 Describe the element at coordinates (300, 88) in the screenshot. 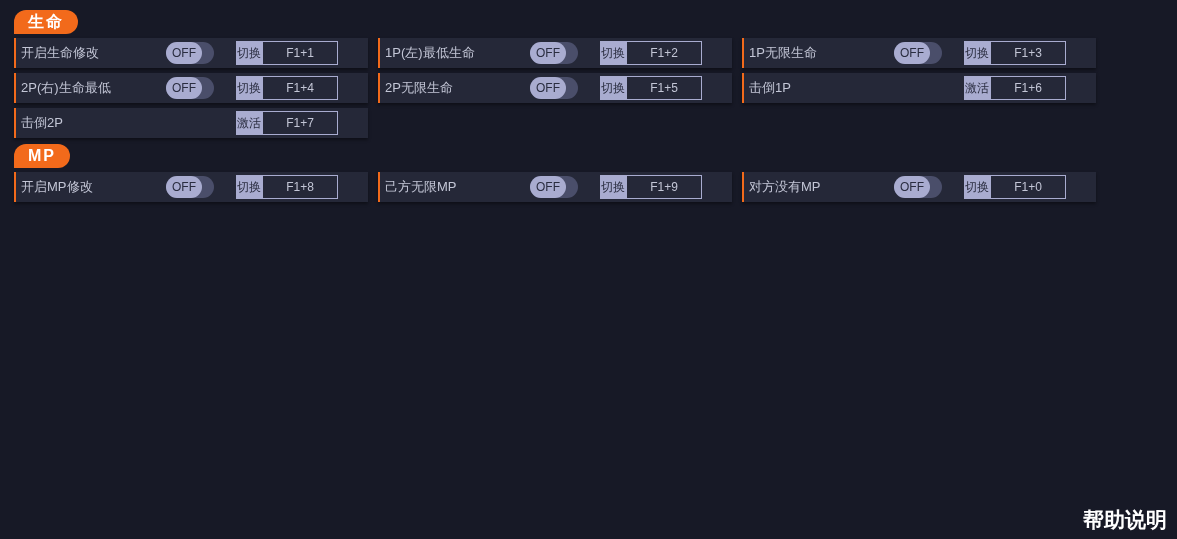

I see `hotkey-field: F1+4` at that location.